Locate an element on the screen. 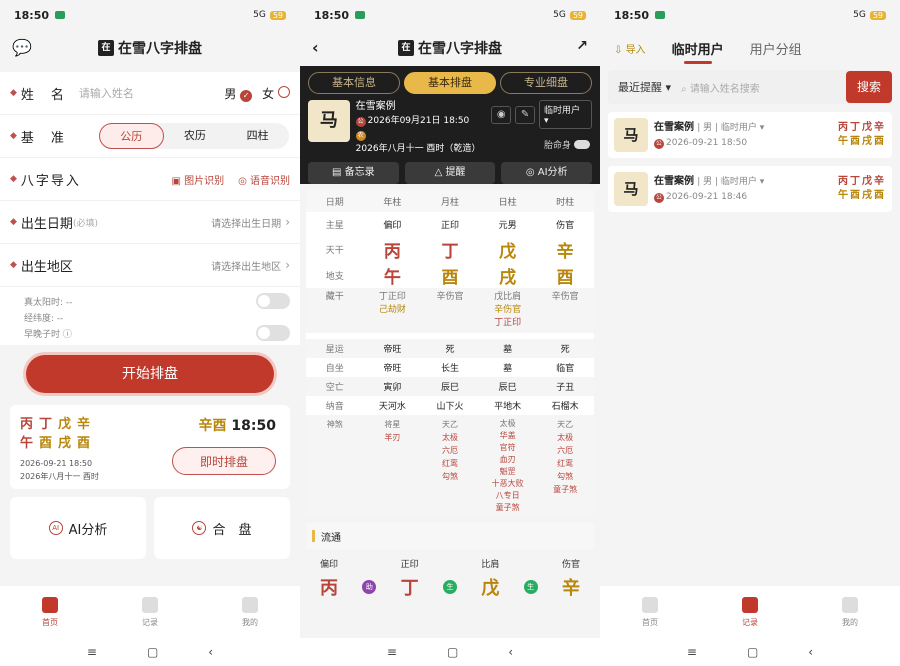 The height and width of the screenshot is (666, 900). page-title: 在雪八字排盘 is located at coordinates (160, 49).